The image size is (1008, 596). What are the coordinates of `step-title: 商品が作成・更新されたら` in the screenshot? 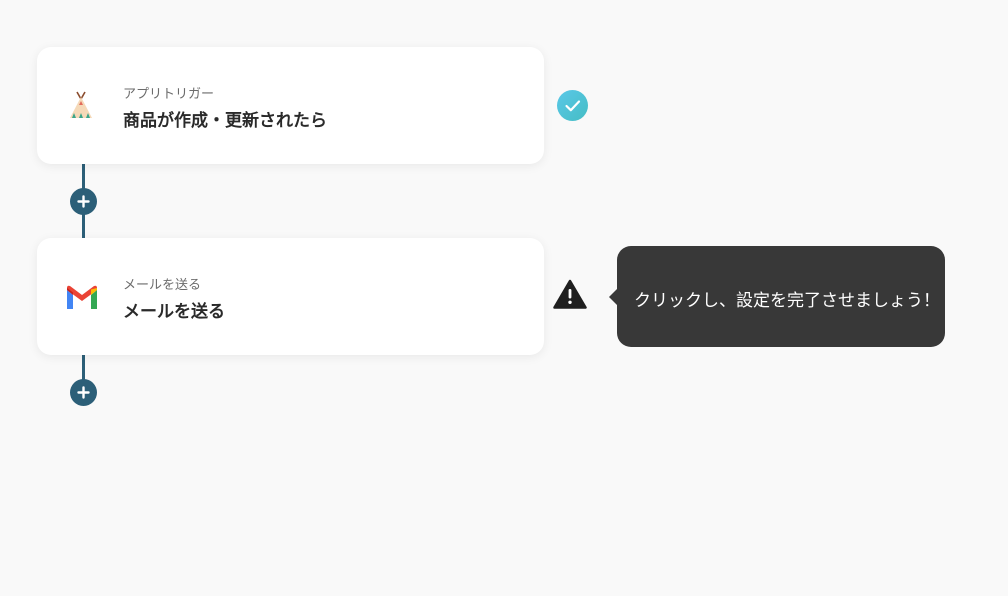 It's located at (225, 121).